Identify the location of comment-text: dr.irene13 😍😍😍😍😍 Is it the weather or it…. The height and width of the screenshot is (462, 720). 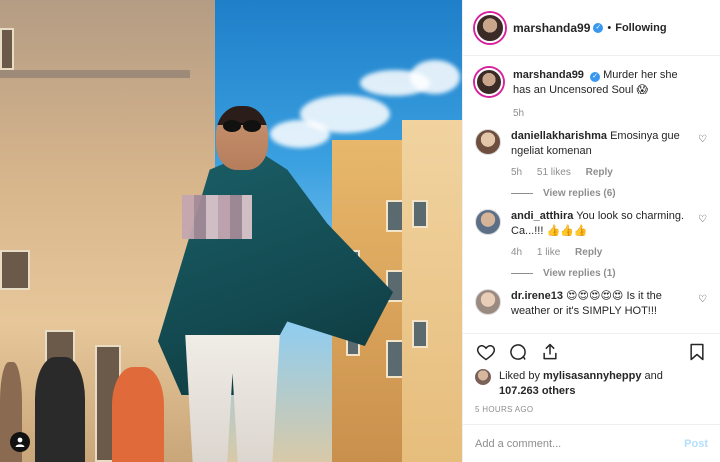
(600, 304).